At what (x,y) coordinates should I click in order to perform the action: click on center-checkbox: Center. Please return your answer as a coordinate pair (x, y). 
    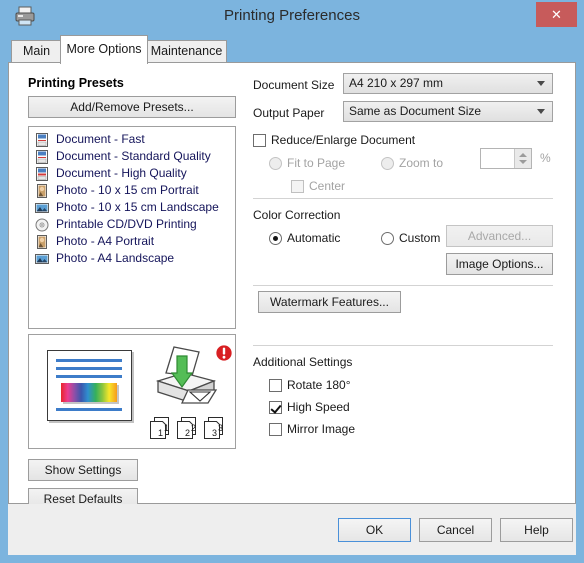
    Looking at the image, I should click on (318, 186).